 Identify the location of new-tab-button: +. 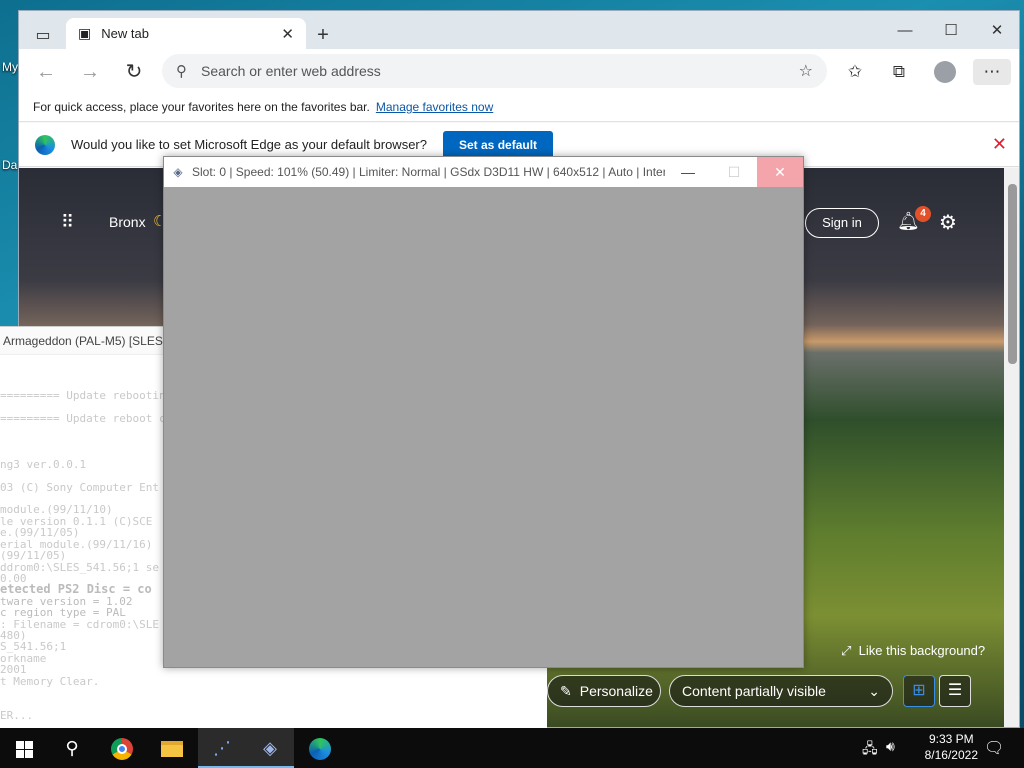
(323, 35).